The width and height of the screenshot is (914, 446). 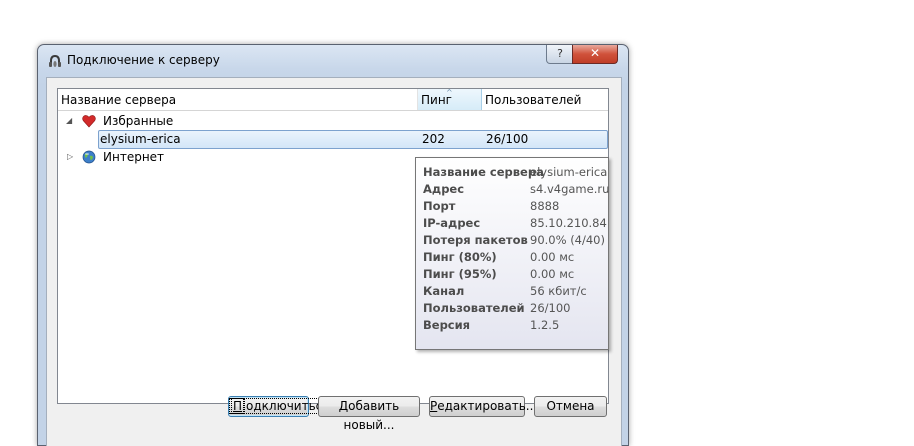 What do you see at coordinates (452, 223) in the screenshot?
I see `tooltip-key: IP-адрес` at bounding box center [452, 223].